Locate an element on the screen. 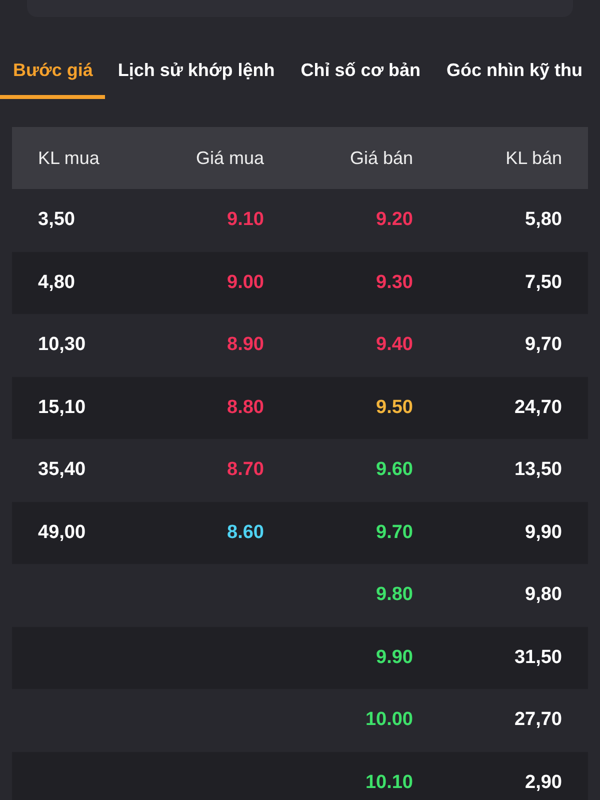 This screenshot has width=600, height=800. buy-price: 8.60 is located at coordinates (245, 532).